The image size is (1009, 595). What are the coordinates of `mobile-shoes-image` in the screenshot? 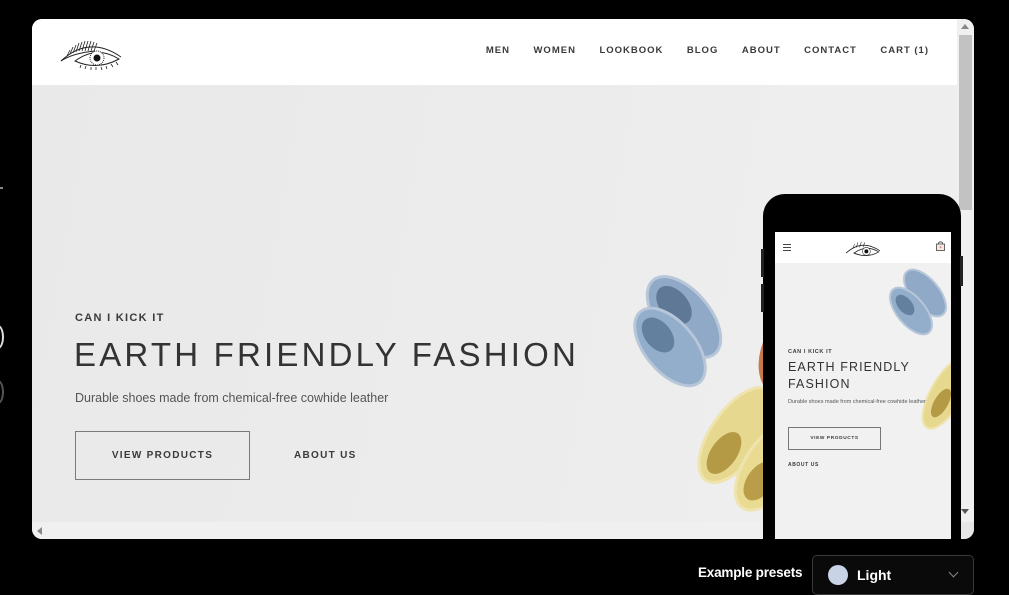 It's located at (920, 349).